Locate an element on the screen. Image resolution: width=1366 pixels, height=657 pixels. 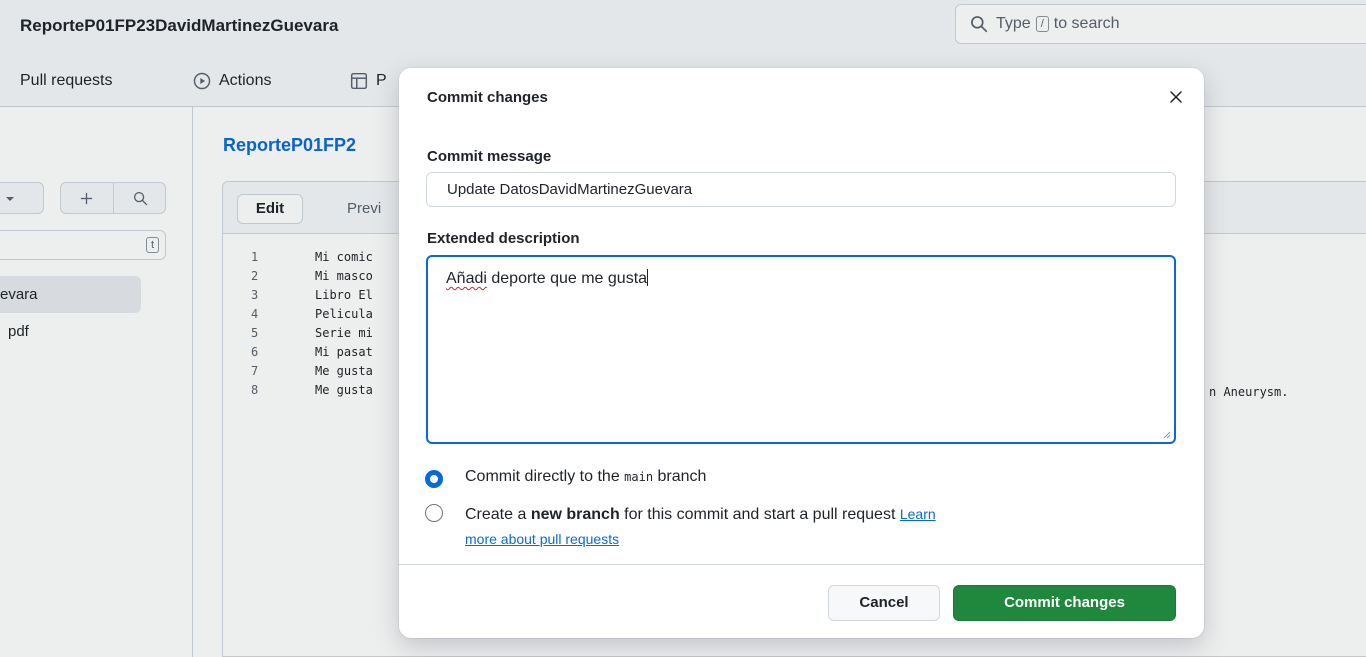
commit-message-input: Update DatosDavidMartinezGuevara is located at coordinates (801, 189).